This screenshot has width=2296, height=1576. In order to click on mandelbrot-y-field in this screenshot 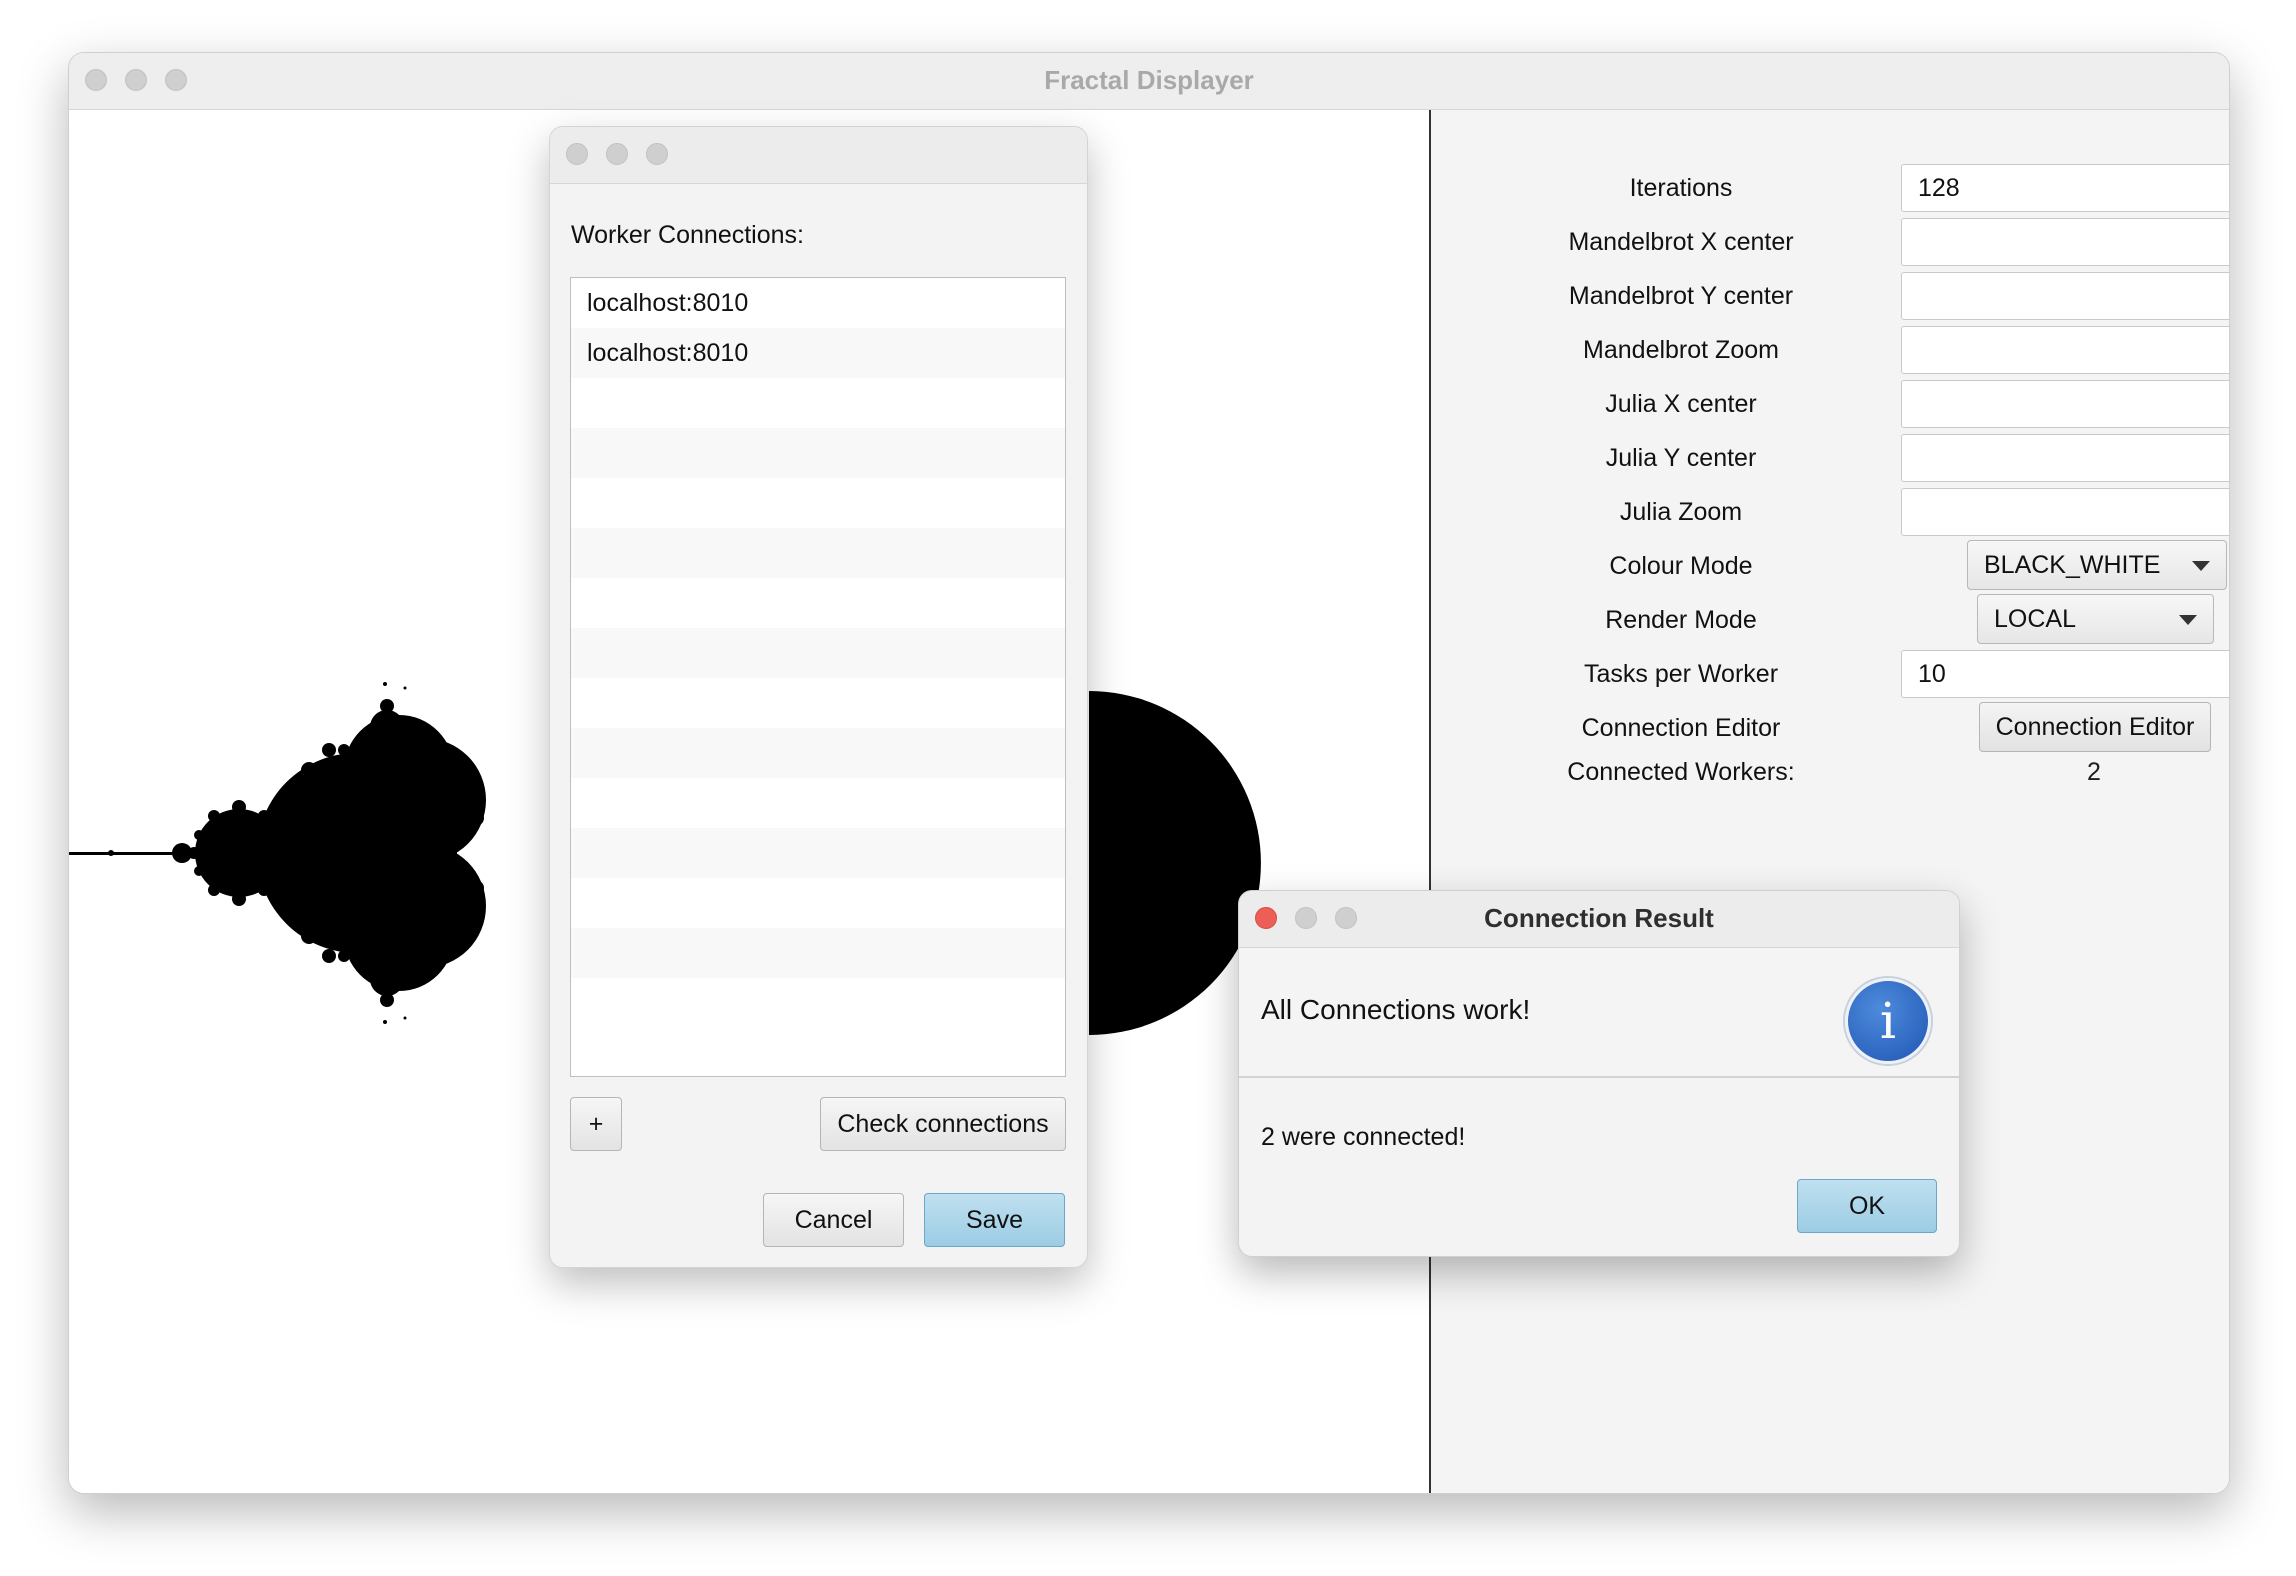, I will do `click(2065, 296)`.